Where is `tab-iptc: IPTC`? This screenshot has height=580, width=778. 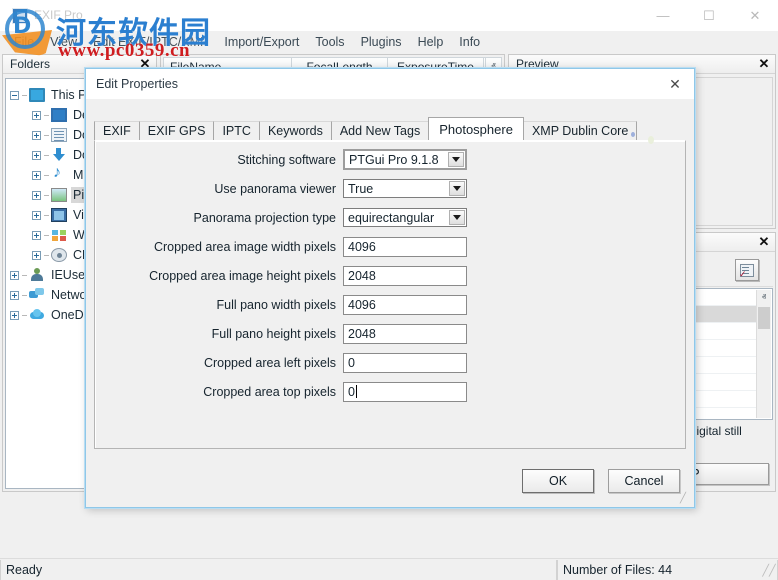
tab-iptc: IPTC is located at coordinates (236, 130).